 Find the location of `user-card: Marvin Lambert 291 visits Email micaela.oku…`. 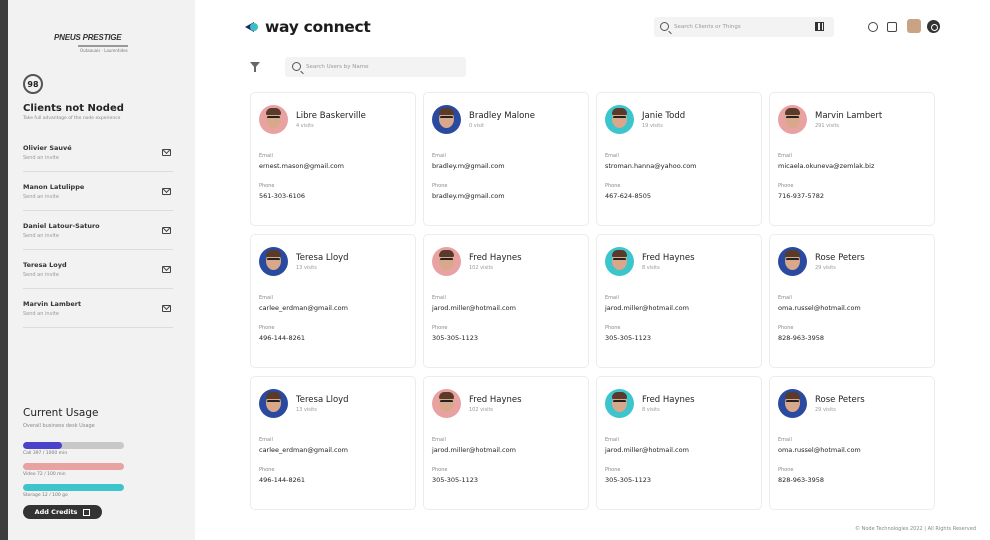

user-card: Marvin Lambert 291 visits Email micaela.oku… is located at coordinates (852, 159).